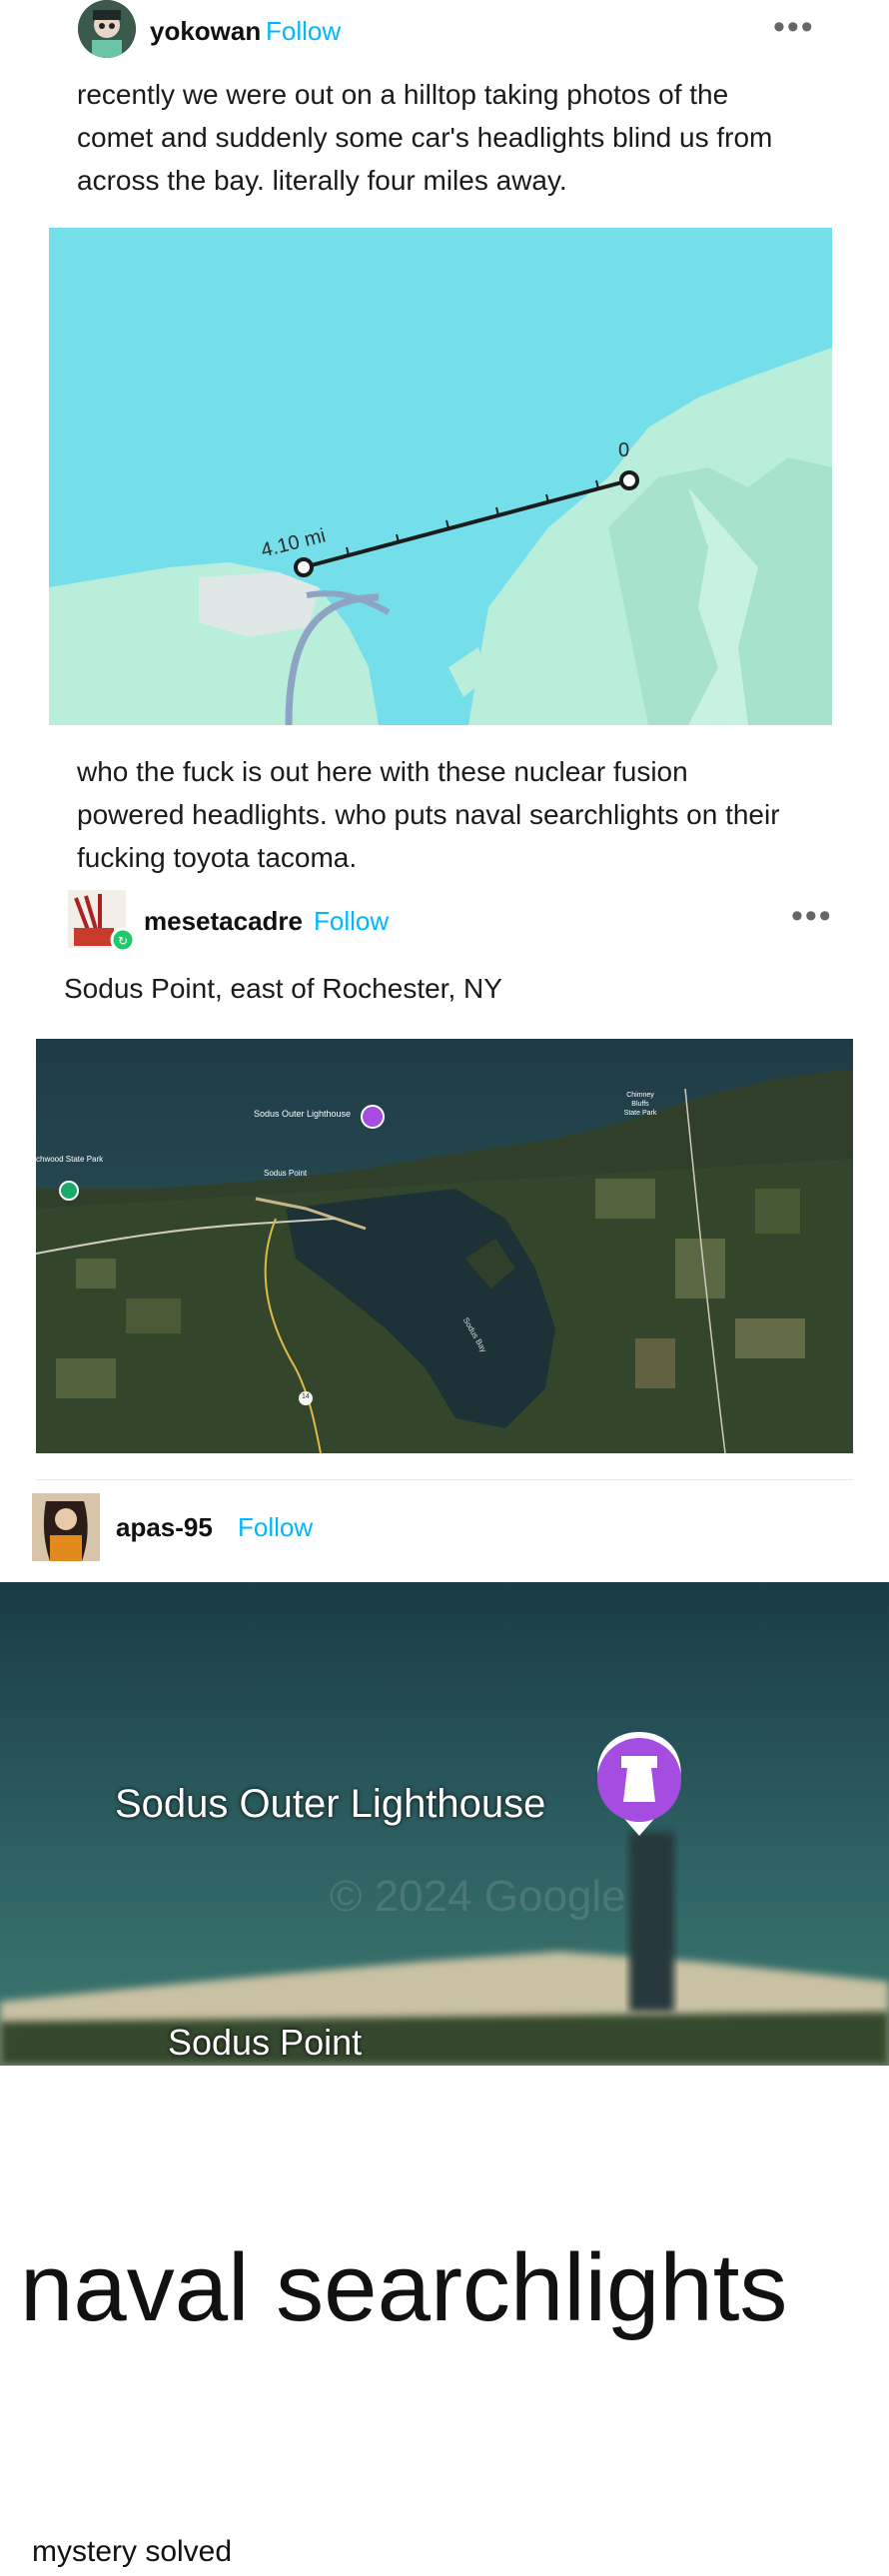 The height and width of the screenshot is (2576, 889). What do you see at coordinates (70, 1160) in the screenshot?
I see `park-label: chwood State Park` at bounding box center [70, 1160].